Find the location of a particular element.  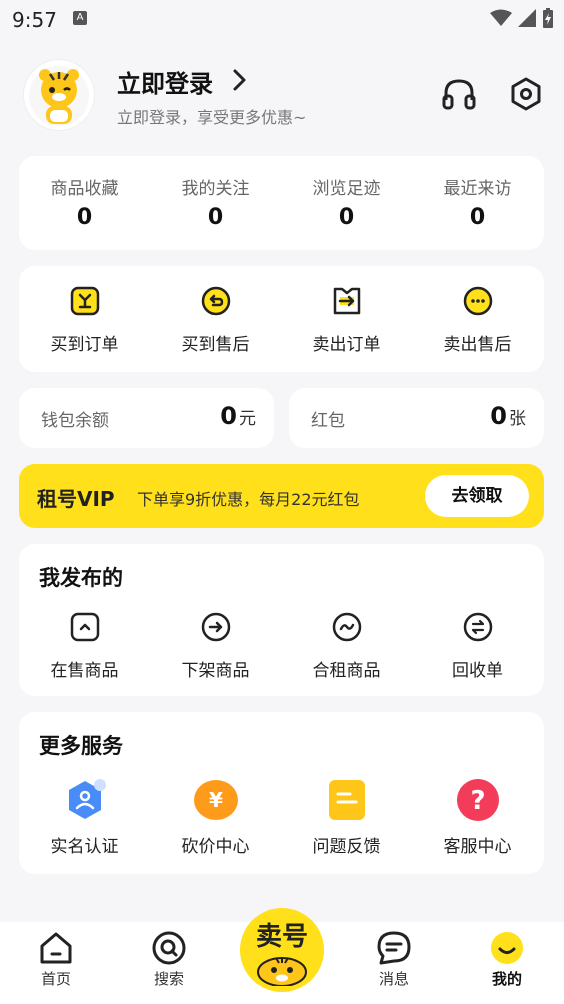

sell-label: 卖号 is located at coordinates (281, 937).